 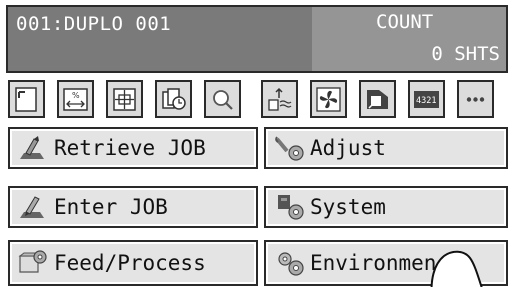 What do you see at coordinates (348, 207) in the screenshot?
I see `system-label: System` at bounding box center [348, 207].